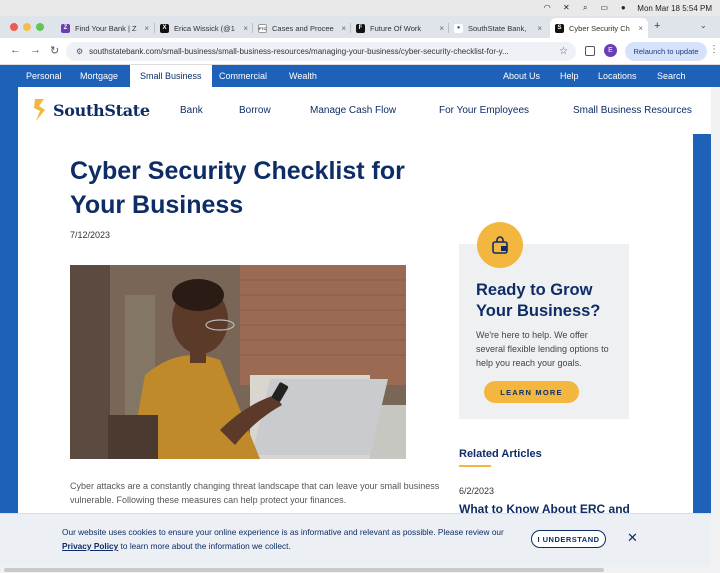 Image resolution: width=720 pixels, height=573 pixels. Describe the element at coordinates (559, 28) in the screenshot. I see `tab-favicon-icon: S` at that location.